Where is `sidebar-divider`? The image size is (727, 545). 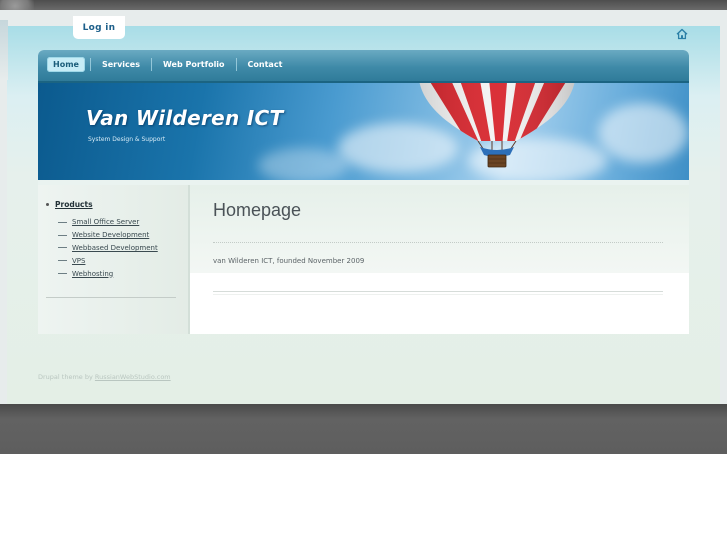
sidebar-divider is located at coordinates (111, 297).